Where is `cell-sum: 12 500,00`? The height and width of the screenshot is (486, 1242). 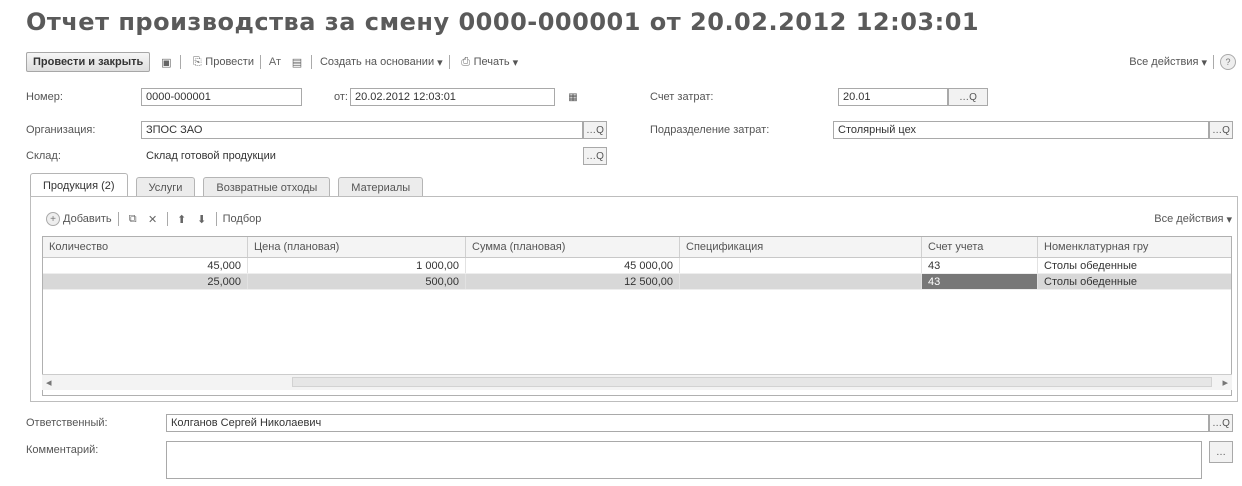
cell-sum: 12 500,00 is located at coordinates (573, 281).